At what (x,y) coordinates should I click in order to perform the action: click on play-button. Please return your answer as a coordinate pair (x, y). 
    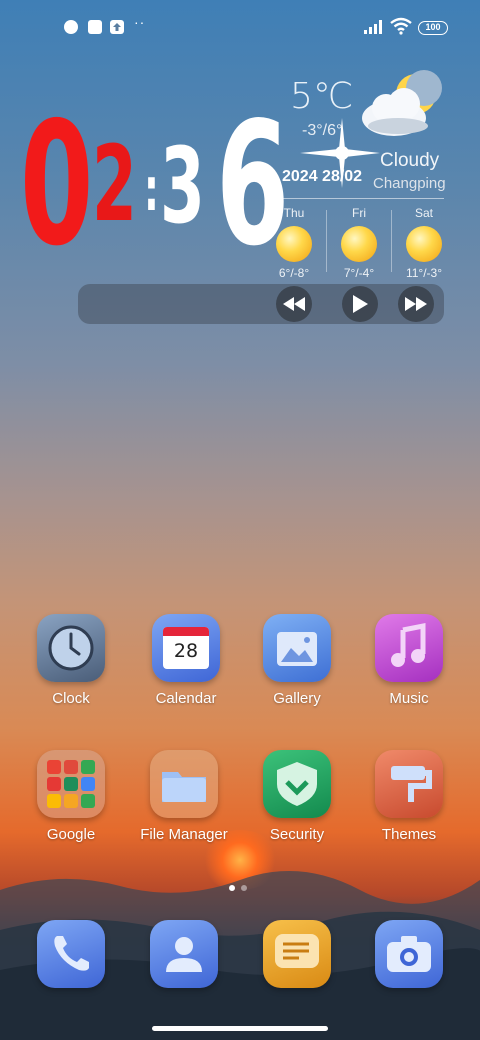
    Looking at the image, I should click on (360, 304).